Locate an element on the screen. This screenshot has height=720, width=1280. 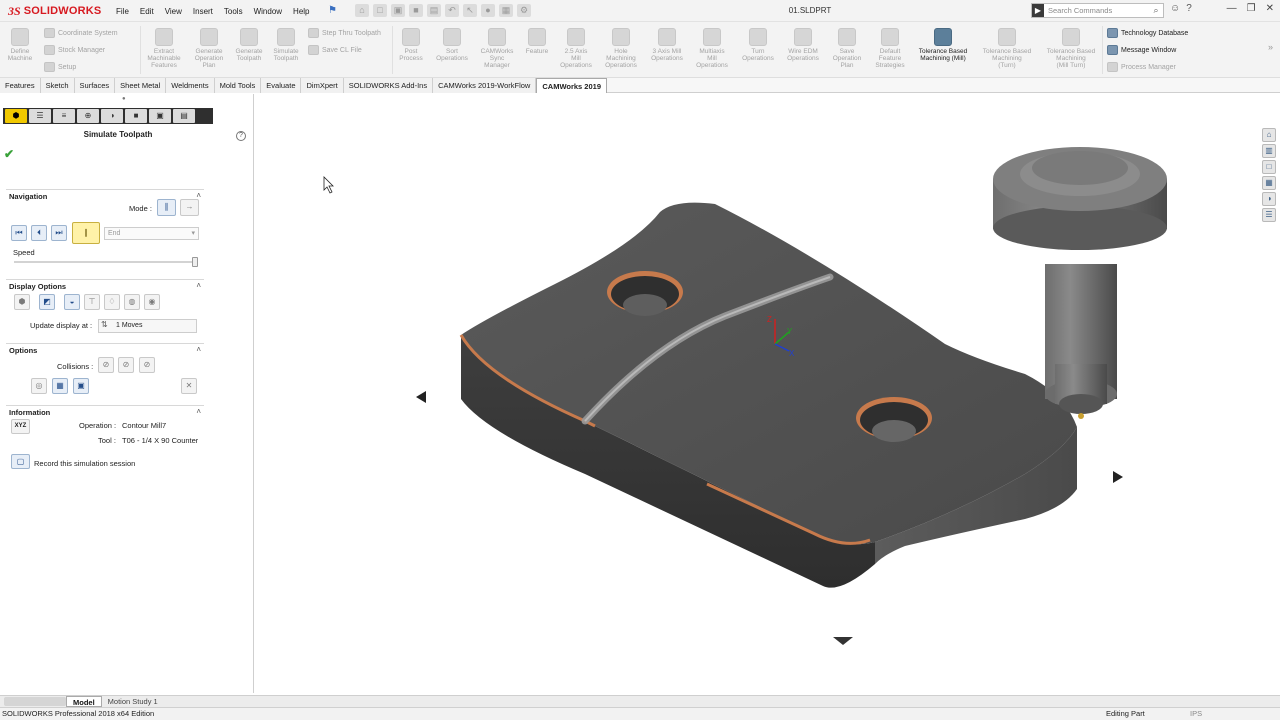
print-icon: ▤ is located at coordinates (434, 10).